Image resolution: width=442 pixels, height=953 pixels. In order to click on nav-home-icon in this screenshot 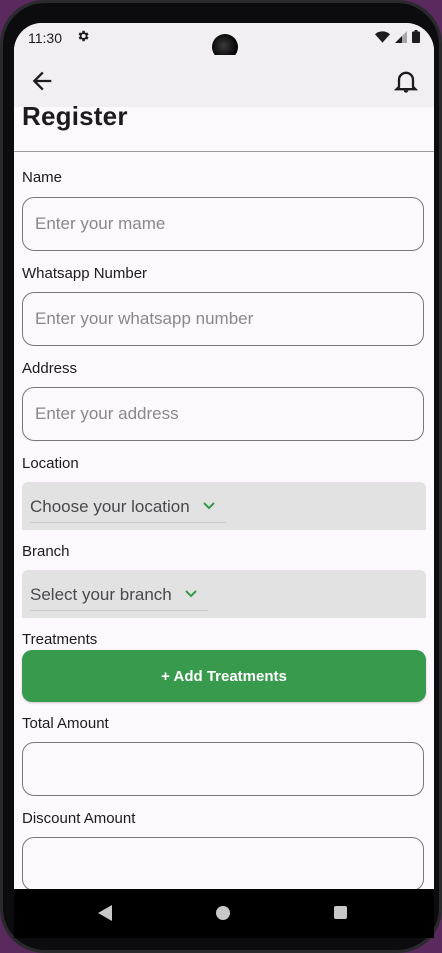, I will do `click(223, 913)`.